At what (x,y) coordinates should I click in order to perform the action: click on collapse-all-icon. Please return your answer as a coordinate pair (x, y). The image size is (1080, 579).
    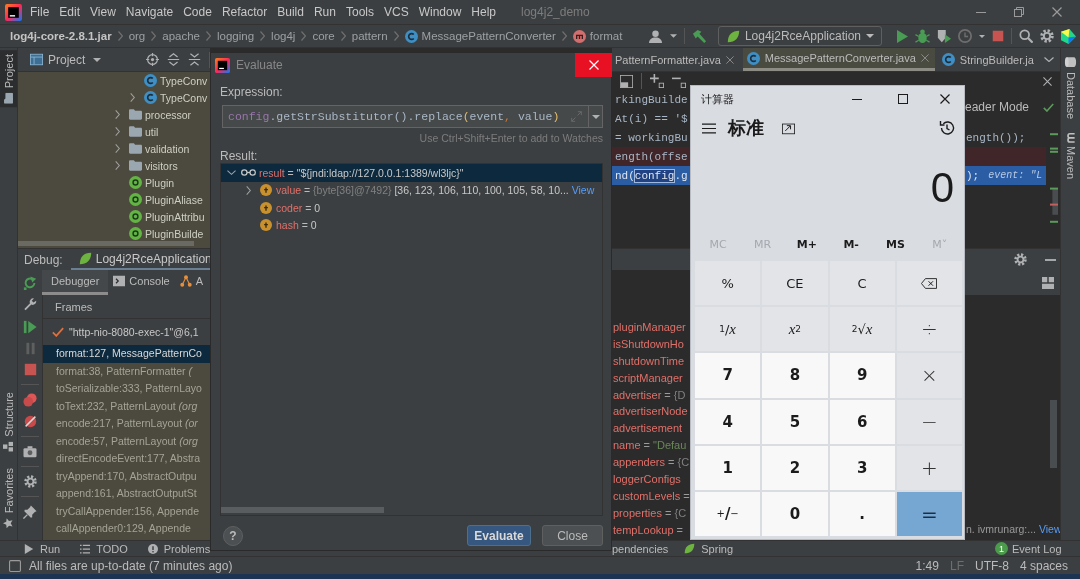
    Looking at the image, I should click on (194, 59).